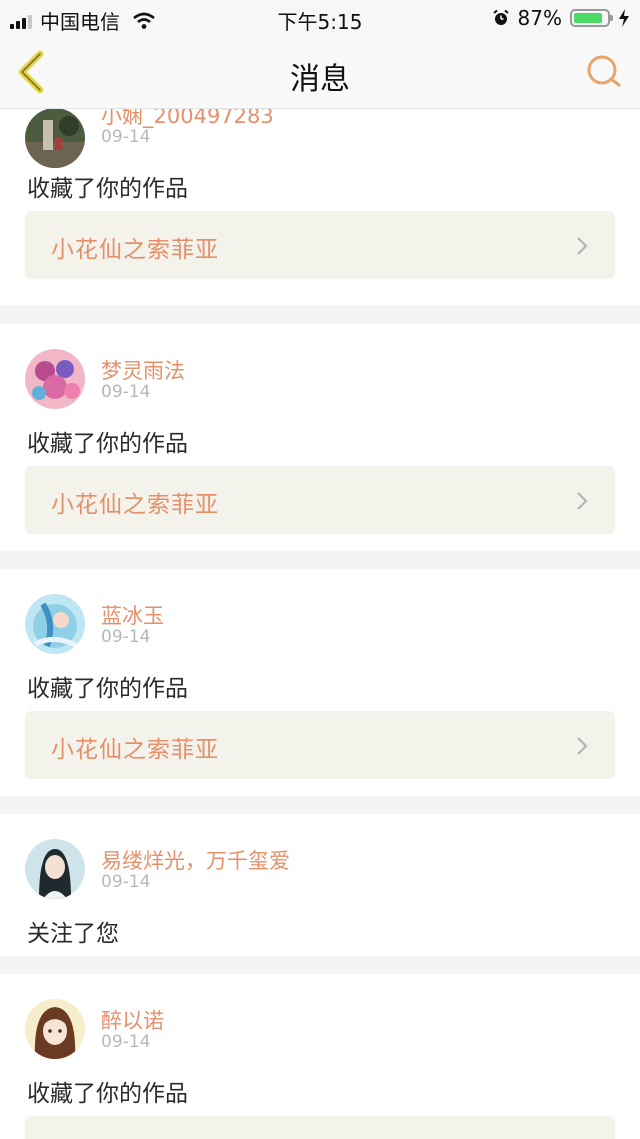 This screenshot has width=640, height=1139. I want to click on search-icon, so click(604, 72).